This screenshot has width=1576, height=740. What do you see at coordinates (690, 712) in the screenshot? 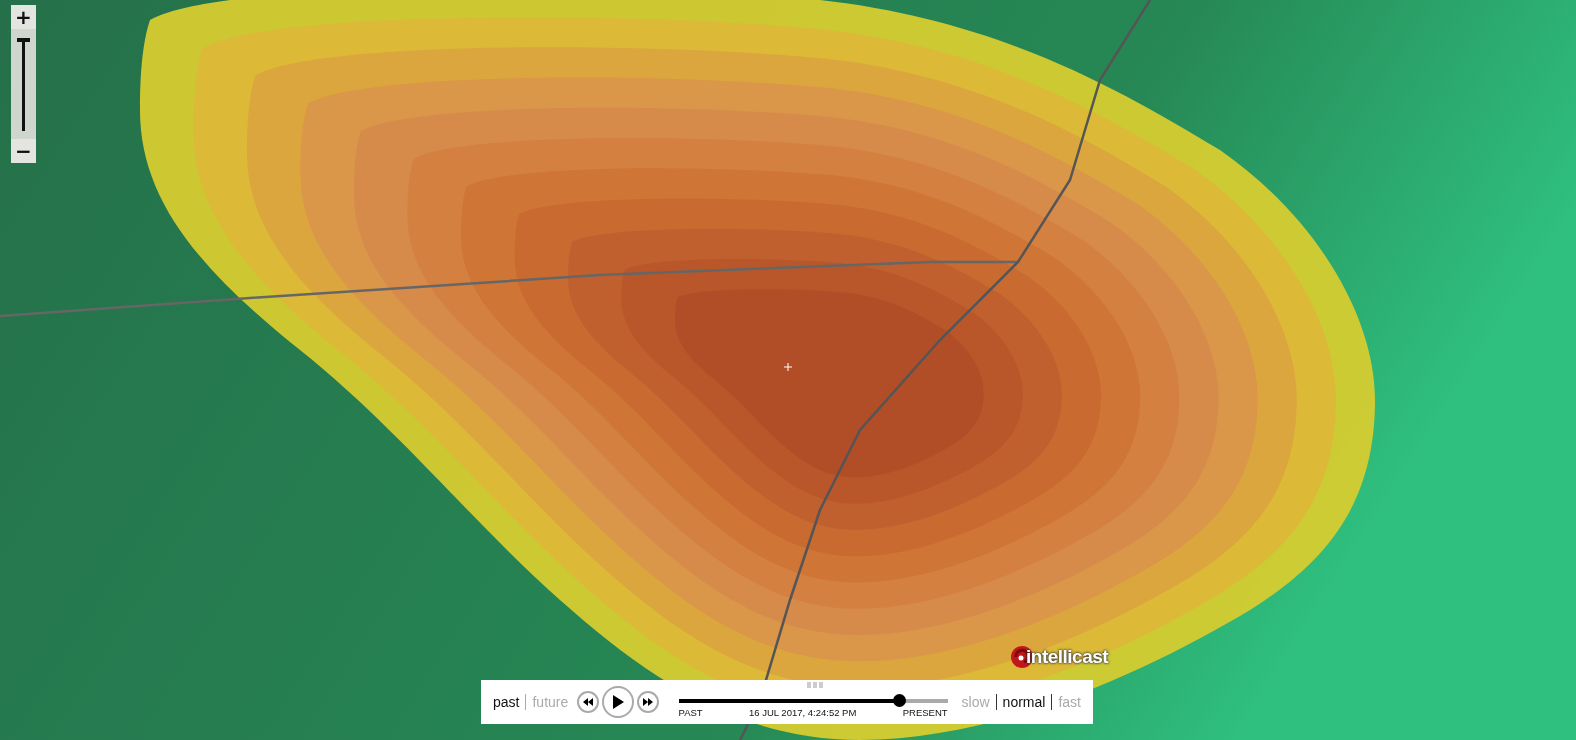
I see `timeline-start-label: PAST` at bounding box center [690, 712].